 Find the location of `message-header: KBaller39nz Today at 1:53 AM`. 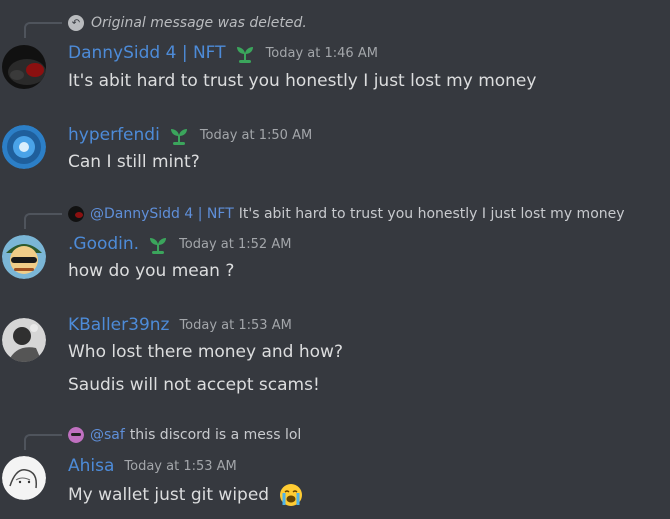

message-header: KBaller39nz Today at 1:53 AM is located at coordinates (180, 325).